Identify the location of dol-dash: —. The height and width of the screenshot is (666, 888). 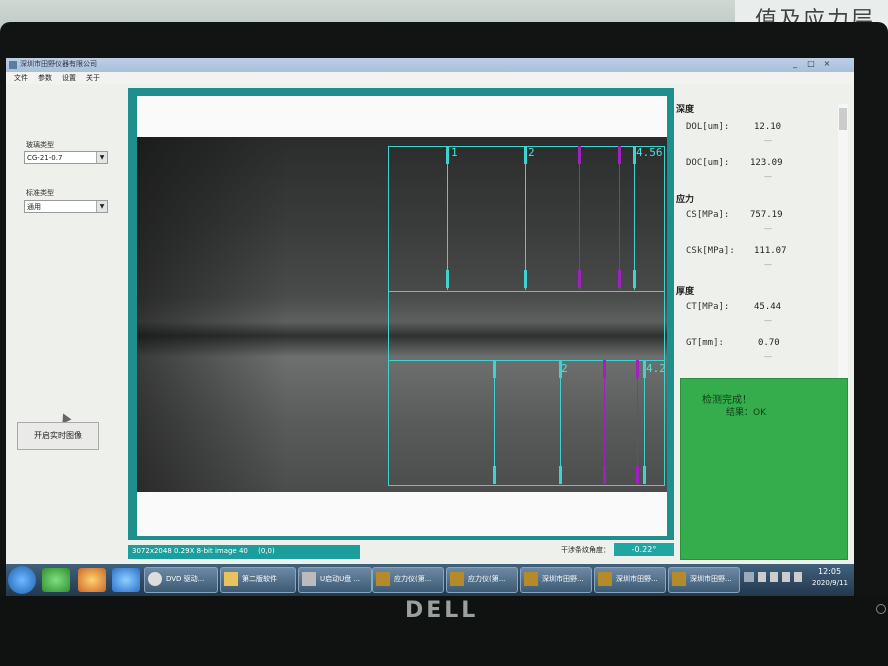
(768, 140).